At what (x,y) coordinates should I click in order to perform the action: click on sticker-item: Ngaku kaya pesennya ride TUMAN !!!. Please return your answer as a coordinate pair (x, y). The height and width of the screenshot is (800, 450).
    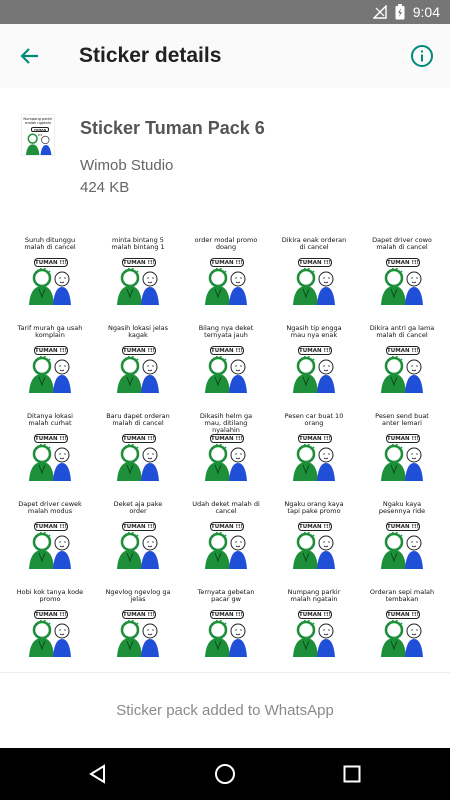
    Looking at the image, I should click on (402, 533).